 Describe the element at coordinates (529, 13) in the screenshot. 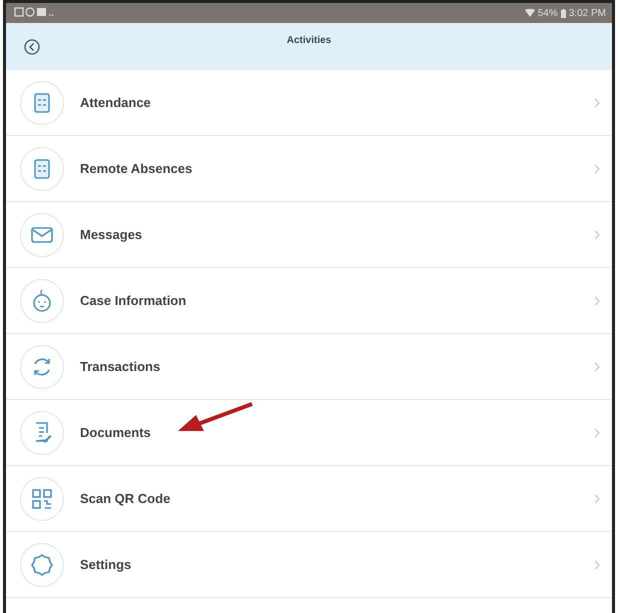

I see `wifi-icon` at that location.